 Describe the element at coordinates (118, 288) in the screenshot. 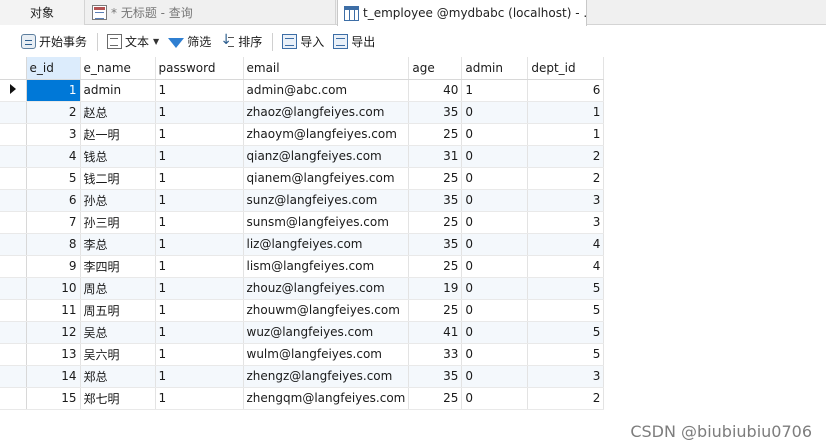

I see `cell-e-name: 周总` at that location.